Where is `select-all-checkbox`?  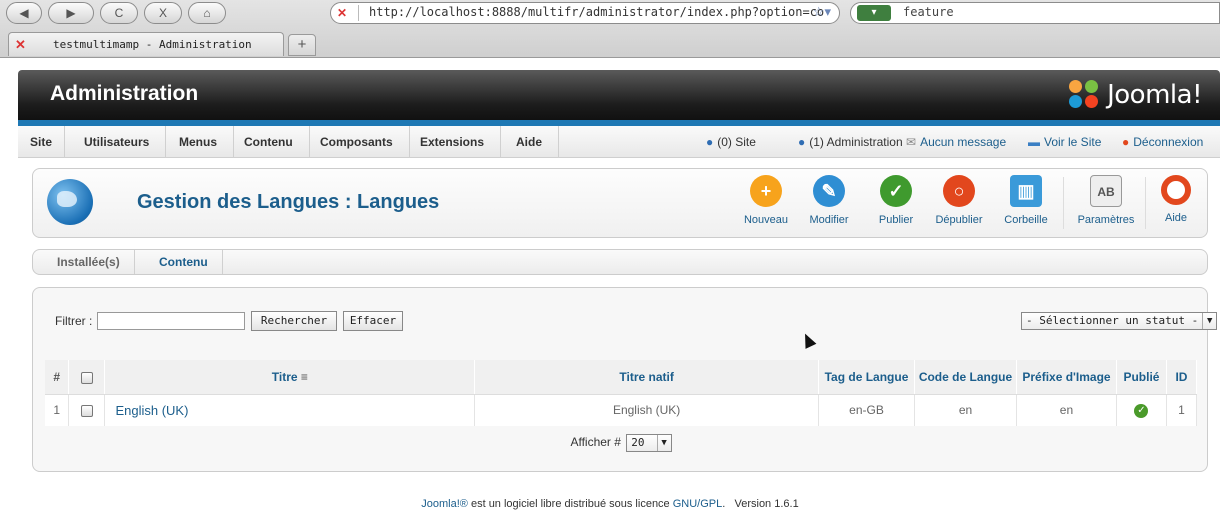
select-all-checkbox is located at coordinates (86, 377).